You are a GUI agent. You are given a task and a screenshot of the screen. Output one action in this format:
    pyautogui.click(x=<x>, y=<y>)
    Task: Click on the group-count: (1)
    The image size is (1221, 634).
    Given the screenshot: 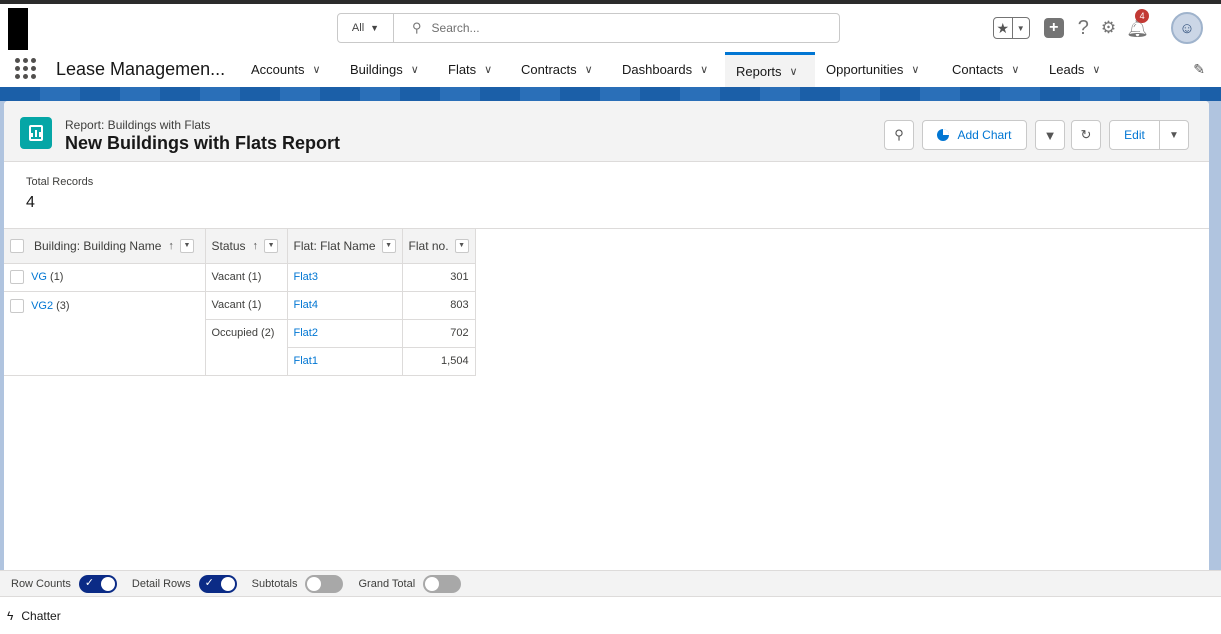 What is the action you would take?
    pyautogui.click(x=57, y=276)
    